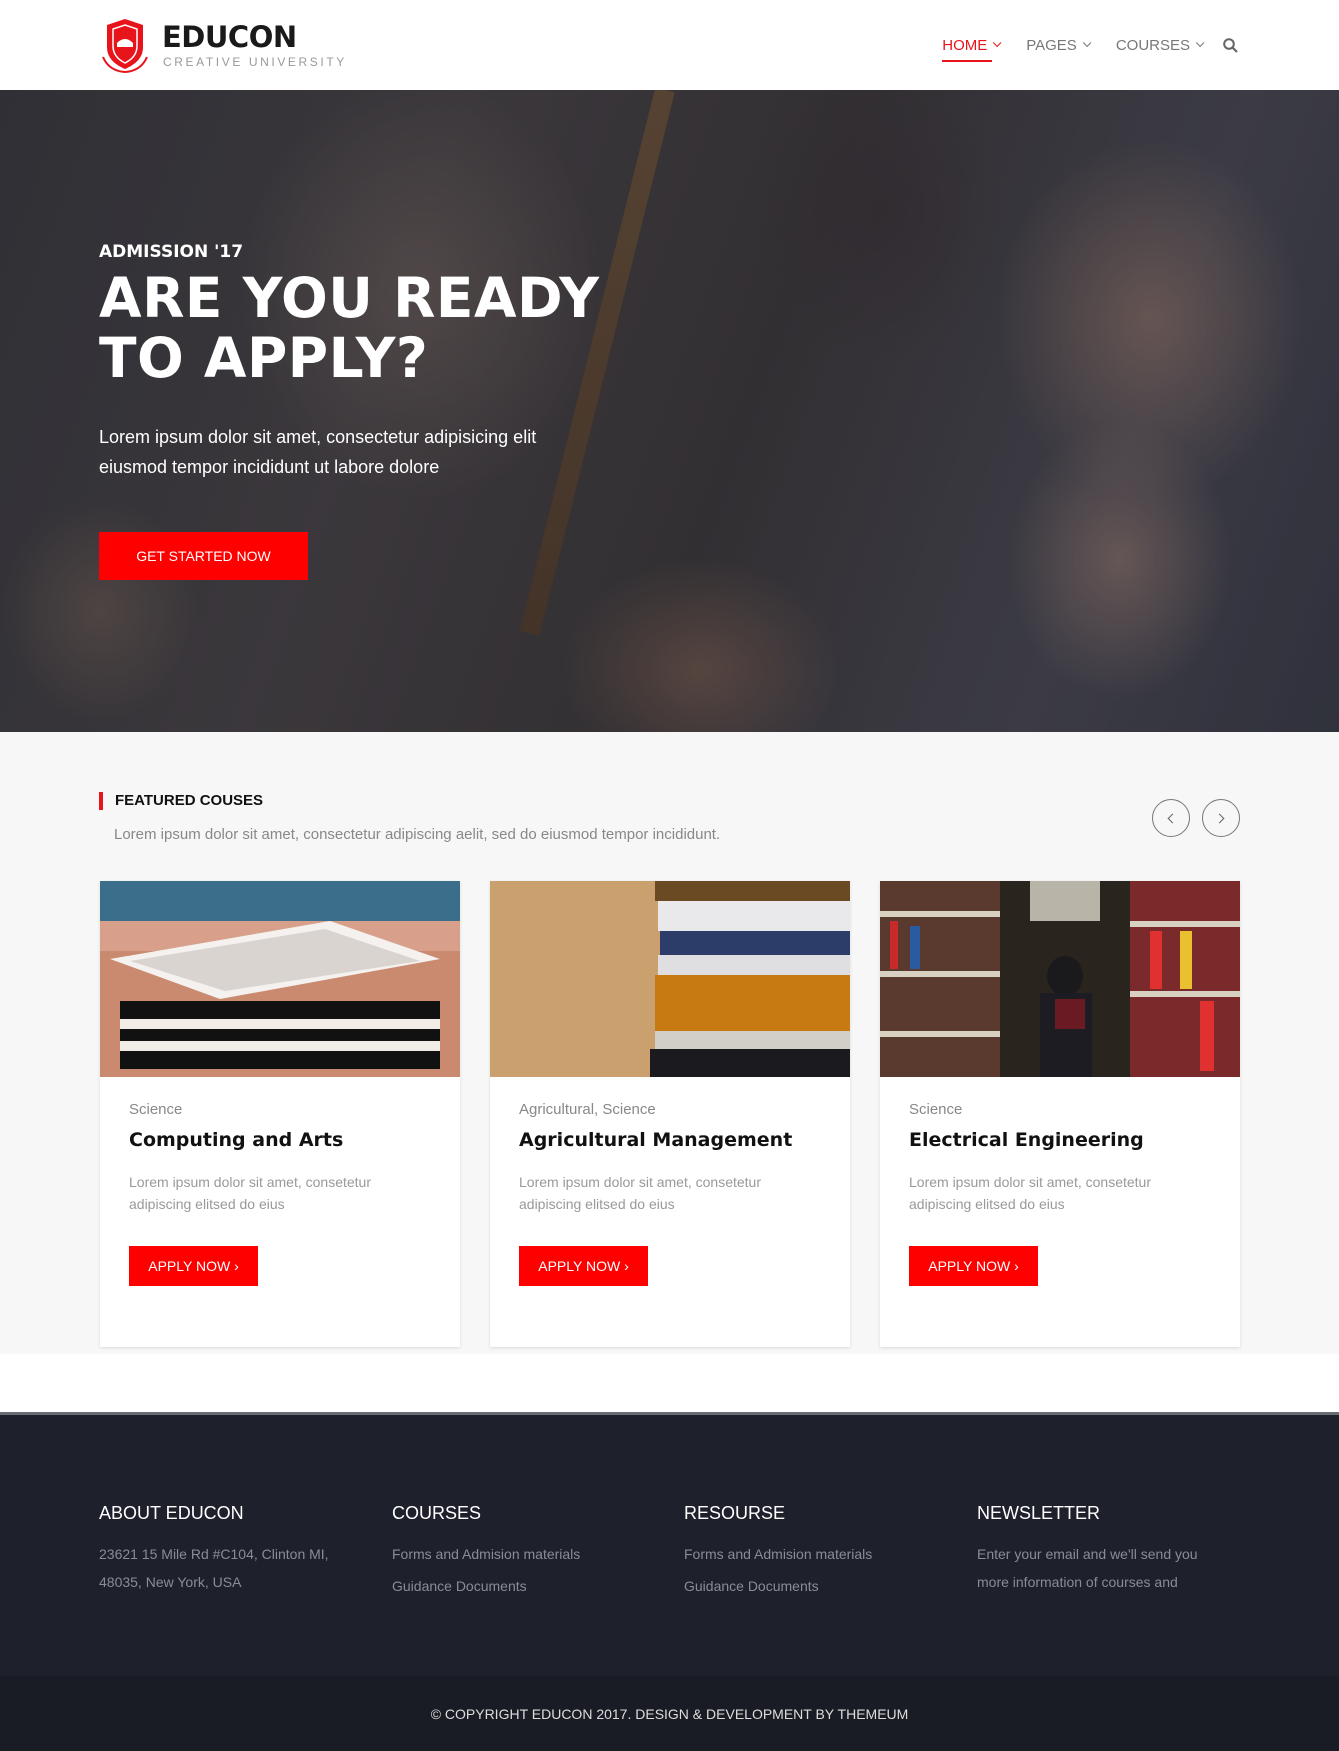 Image resolution: width=1339 pixels, height=1751 pixels. What do you see at coordinates (437, 1513) in the screenshot?
I see `footer-heading: COURSES` at bounding box center [437, 1513].